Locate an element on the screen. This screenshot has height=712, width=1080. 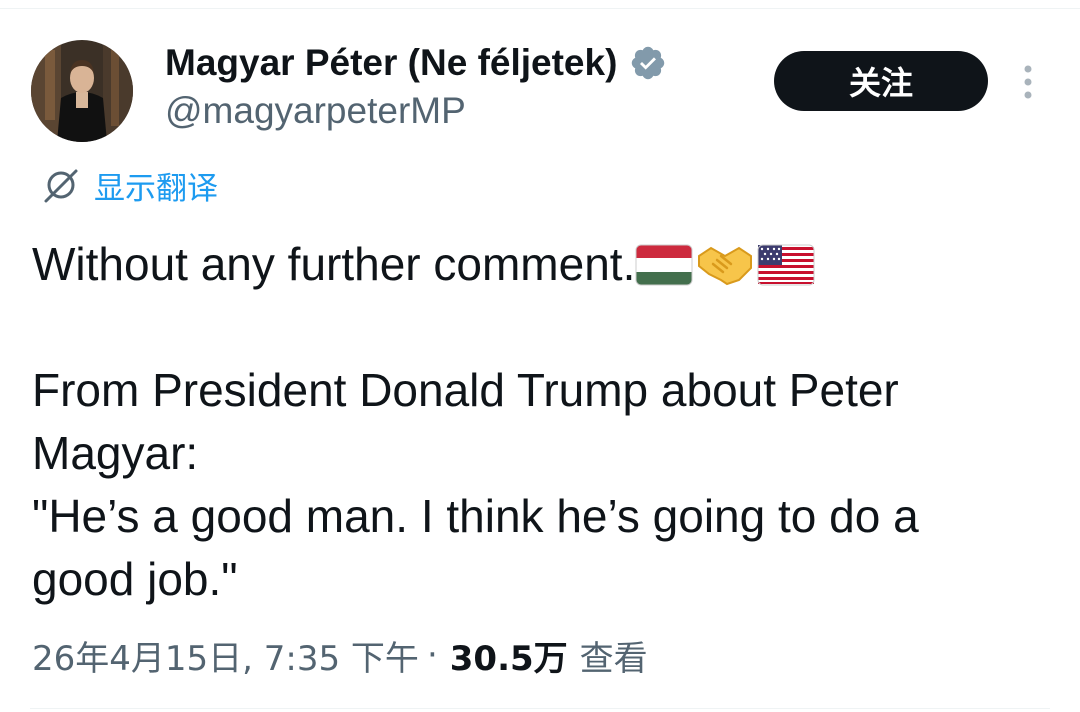
bottom-divider is located at coordinates (540, 708).